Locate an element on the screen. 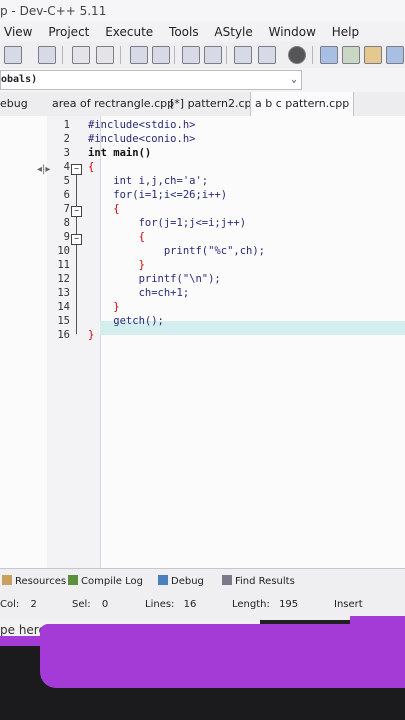  menu-window: Window is located at coordinates (292, 32).